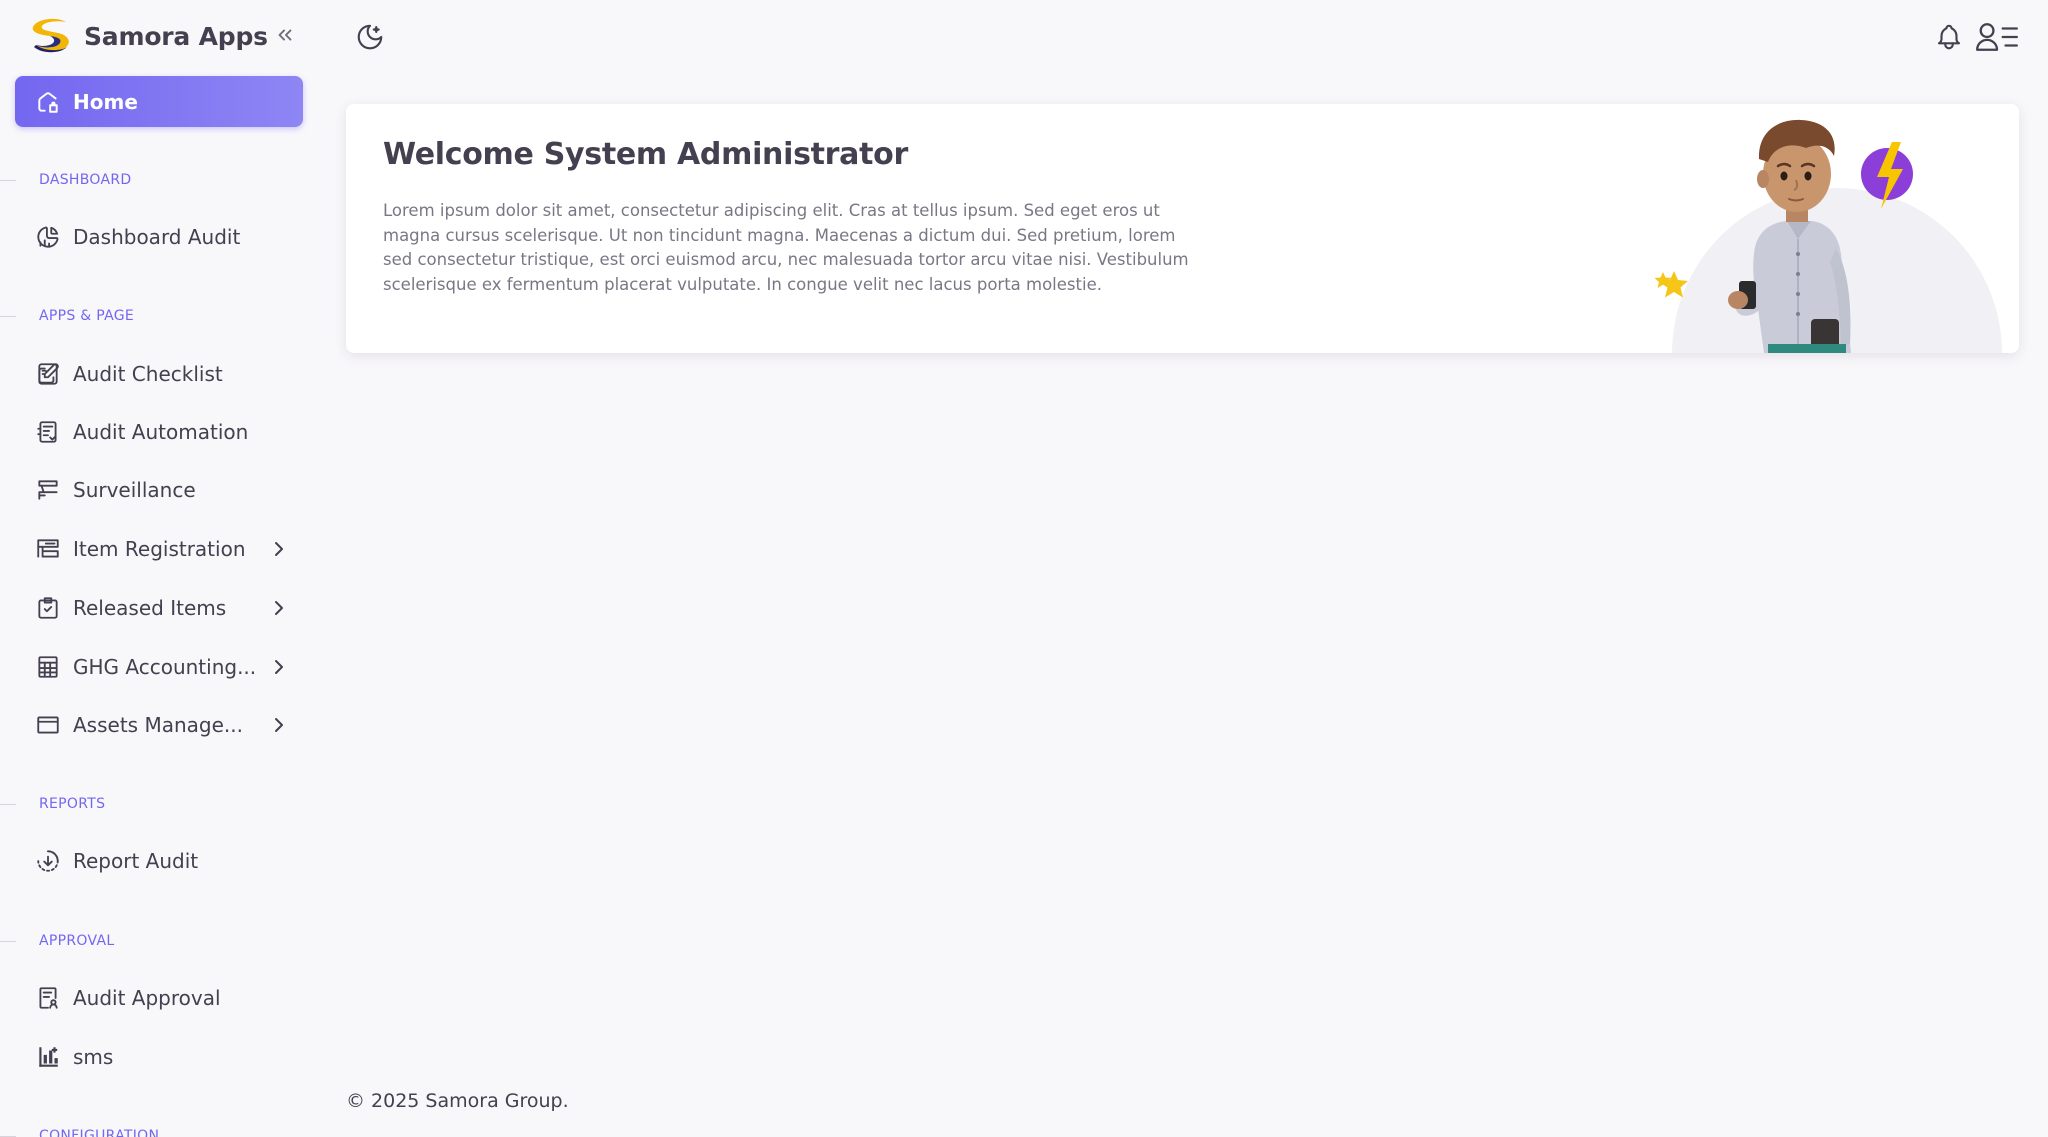  I want to click on notifications-button, so click(1949, 37).